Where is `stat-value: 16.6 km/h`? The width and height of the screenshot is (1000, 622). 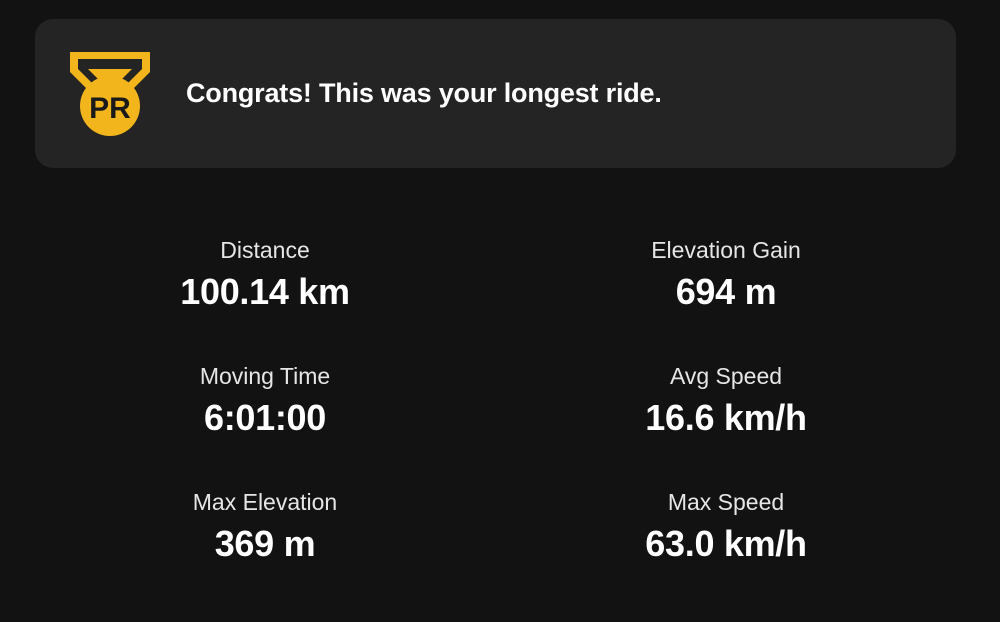 stat-value: 16.6 km/h is located at coordinates (726, 417).